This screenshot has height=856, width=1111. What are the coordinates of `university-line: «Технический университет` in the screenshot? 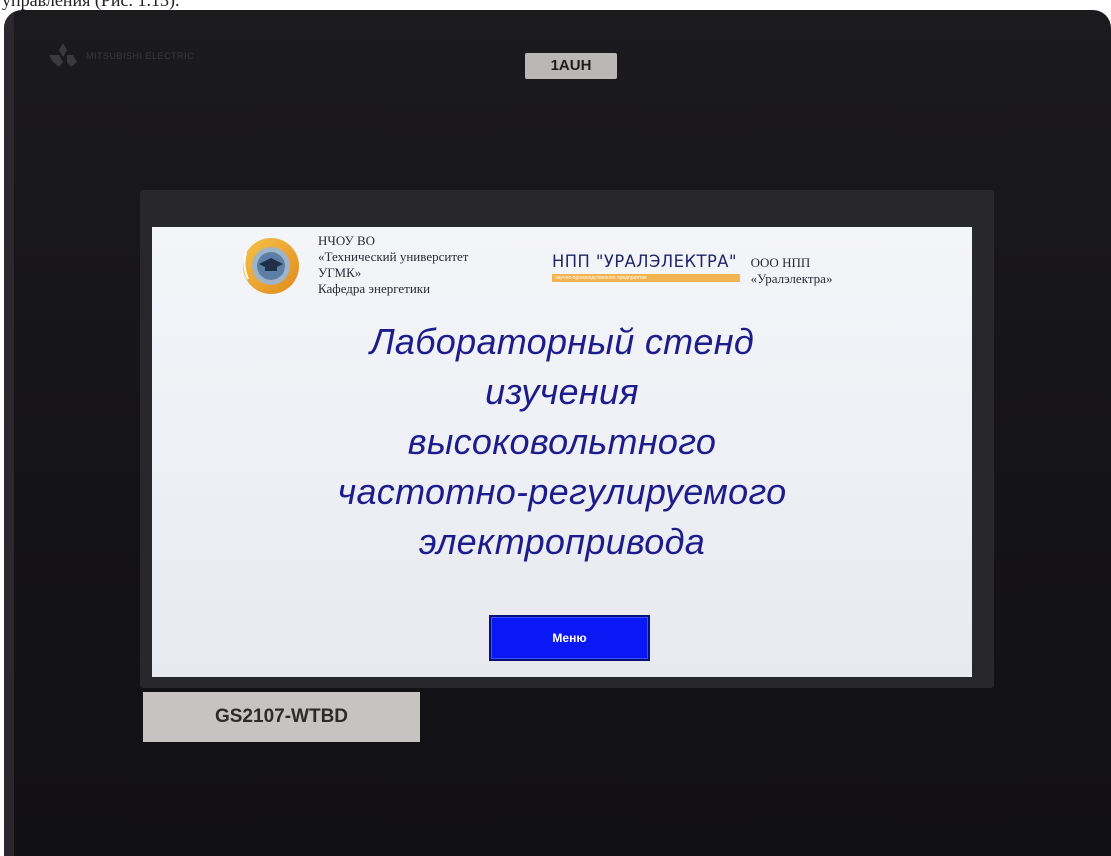 It's located at (393, 256).